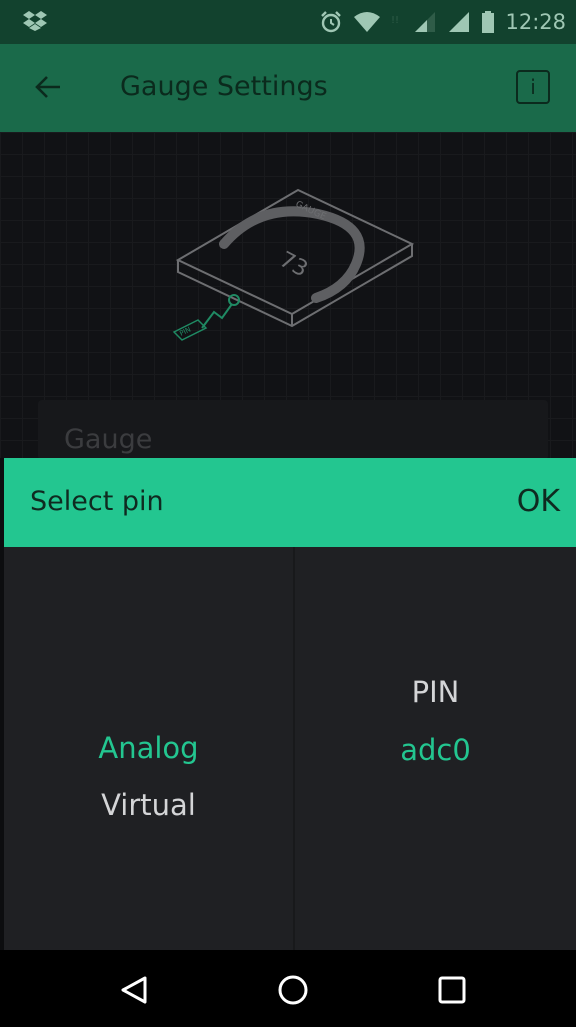 The image size is (576, 1027). I want to click on widget-name-value: Gauge, so click(108, 439).